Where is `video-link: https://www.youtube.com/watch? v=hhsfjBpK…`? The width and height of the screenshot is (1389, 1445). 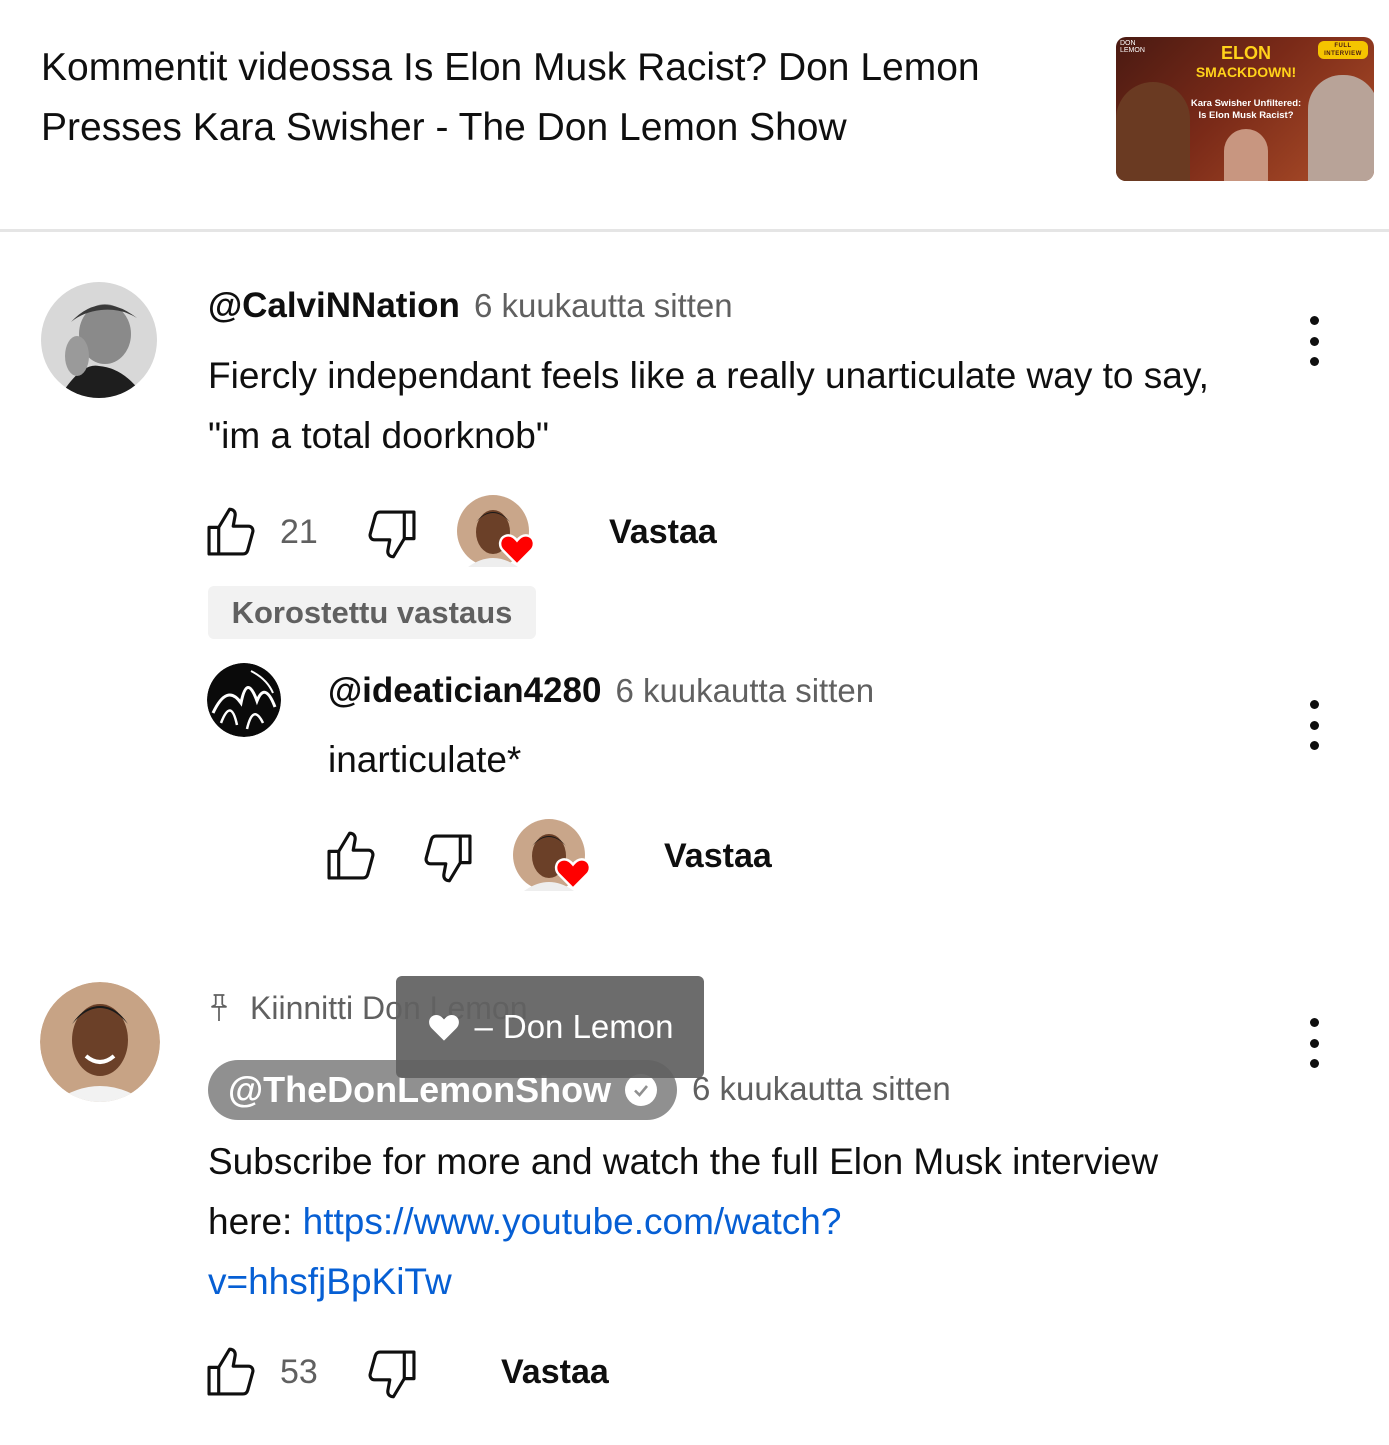 video-link: https://www.youtube.com/watch? v=hhsfjBpK… is located at coordinates (524, 1251).